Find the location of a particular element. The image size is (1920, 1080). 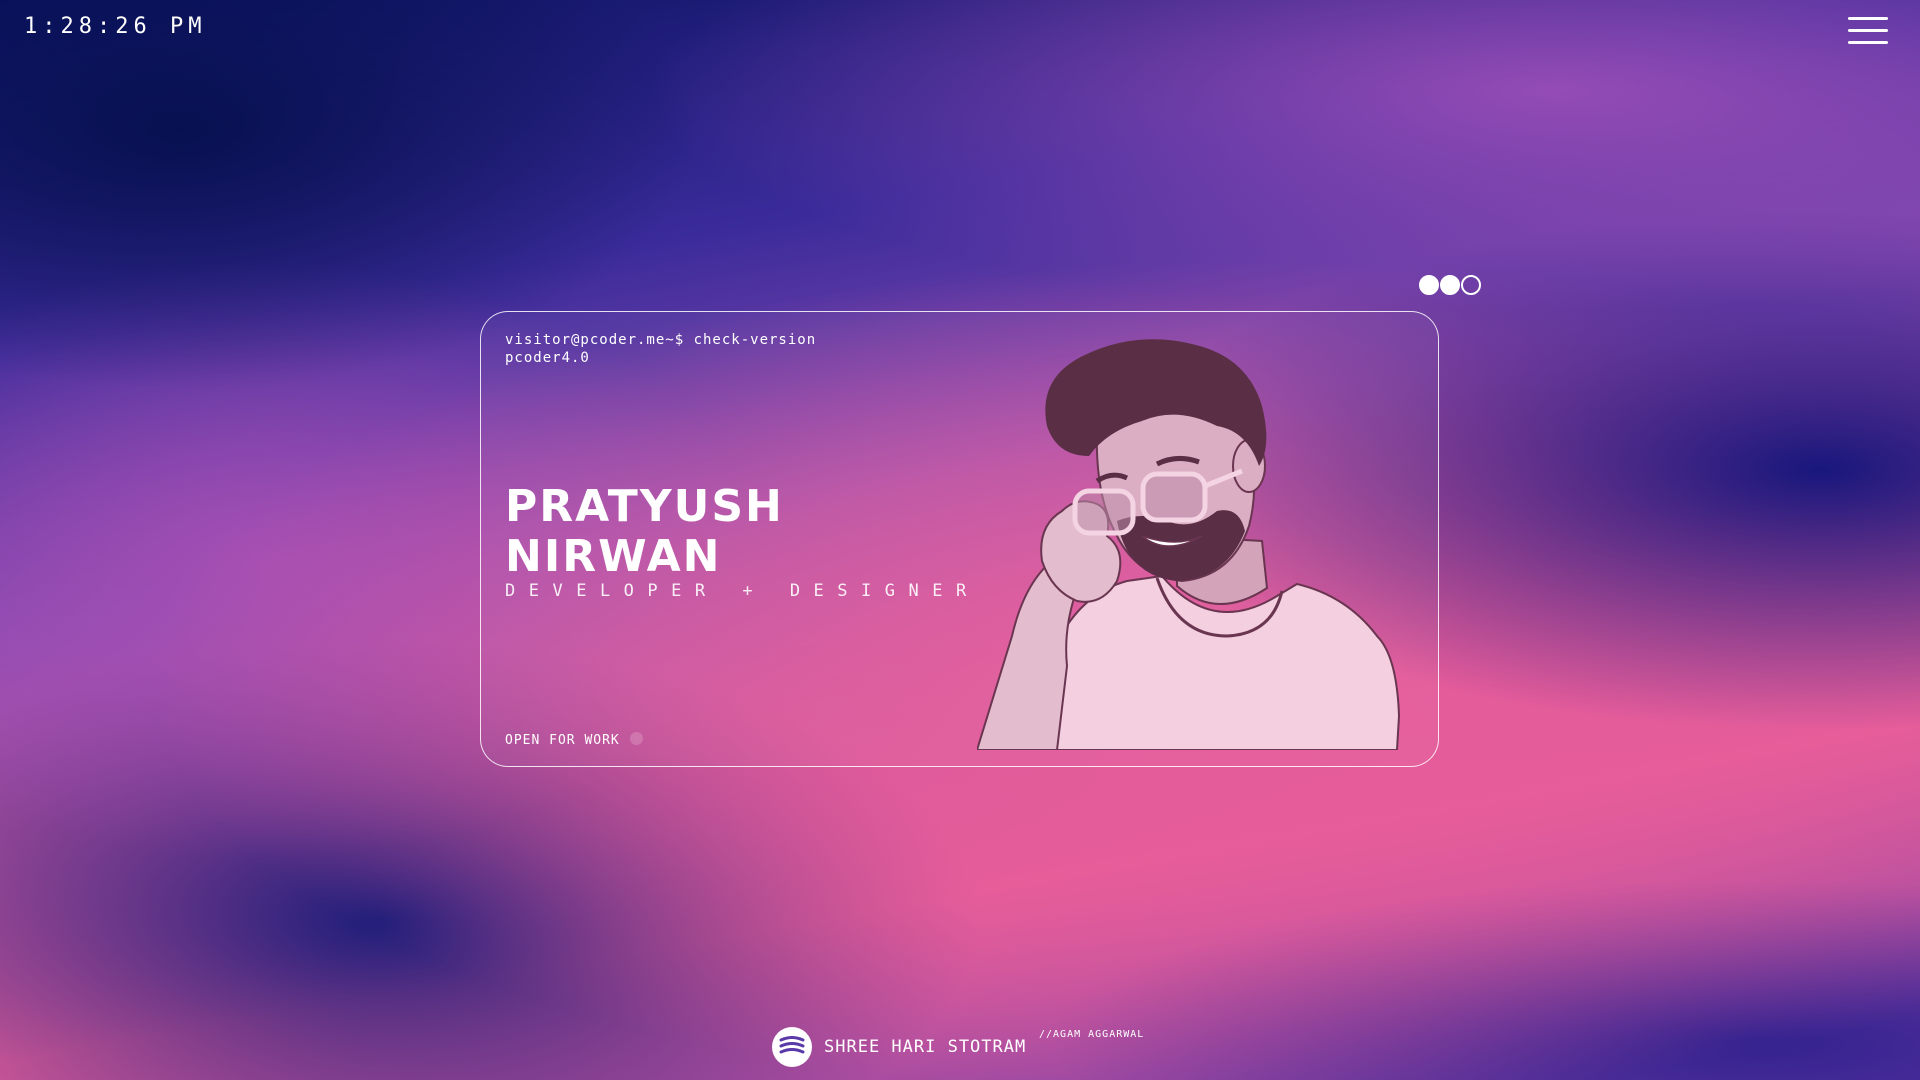

status-indicator: OPEN FOR WORK is located at coordinates (574, 740).